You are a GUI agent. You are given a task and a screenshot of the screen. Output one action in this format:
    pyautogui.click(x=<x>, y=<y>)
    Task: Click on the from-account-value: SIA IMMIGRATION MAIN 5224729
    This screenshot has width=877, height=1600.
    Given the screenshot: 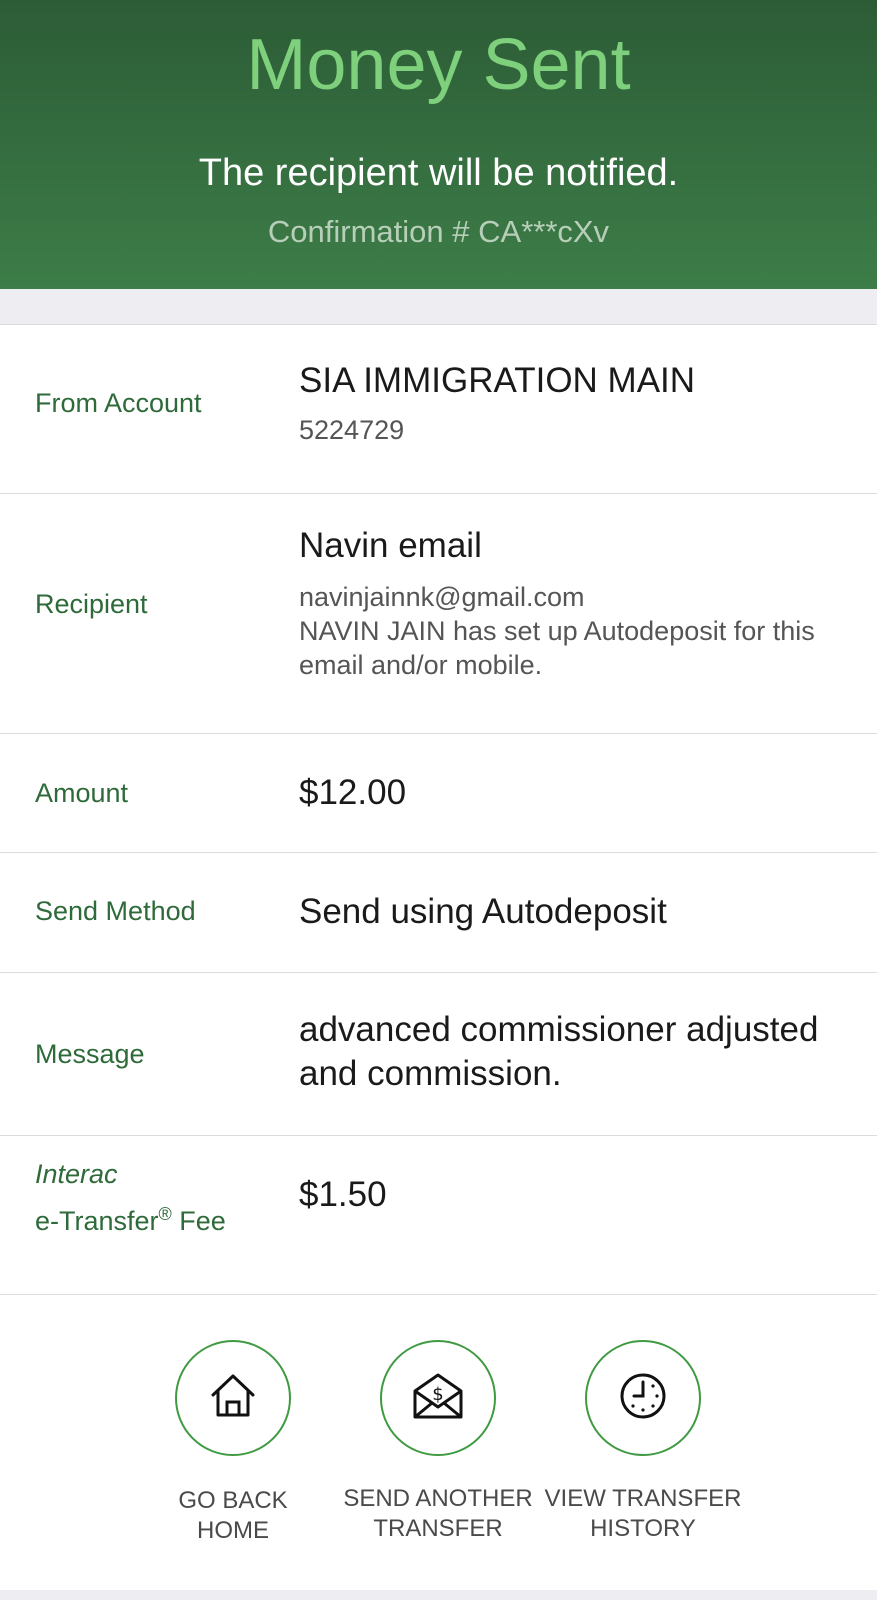 What is the action you would take?
    pyautogui.click(x=576, y=403)
    